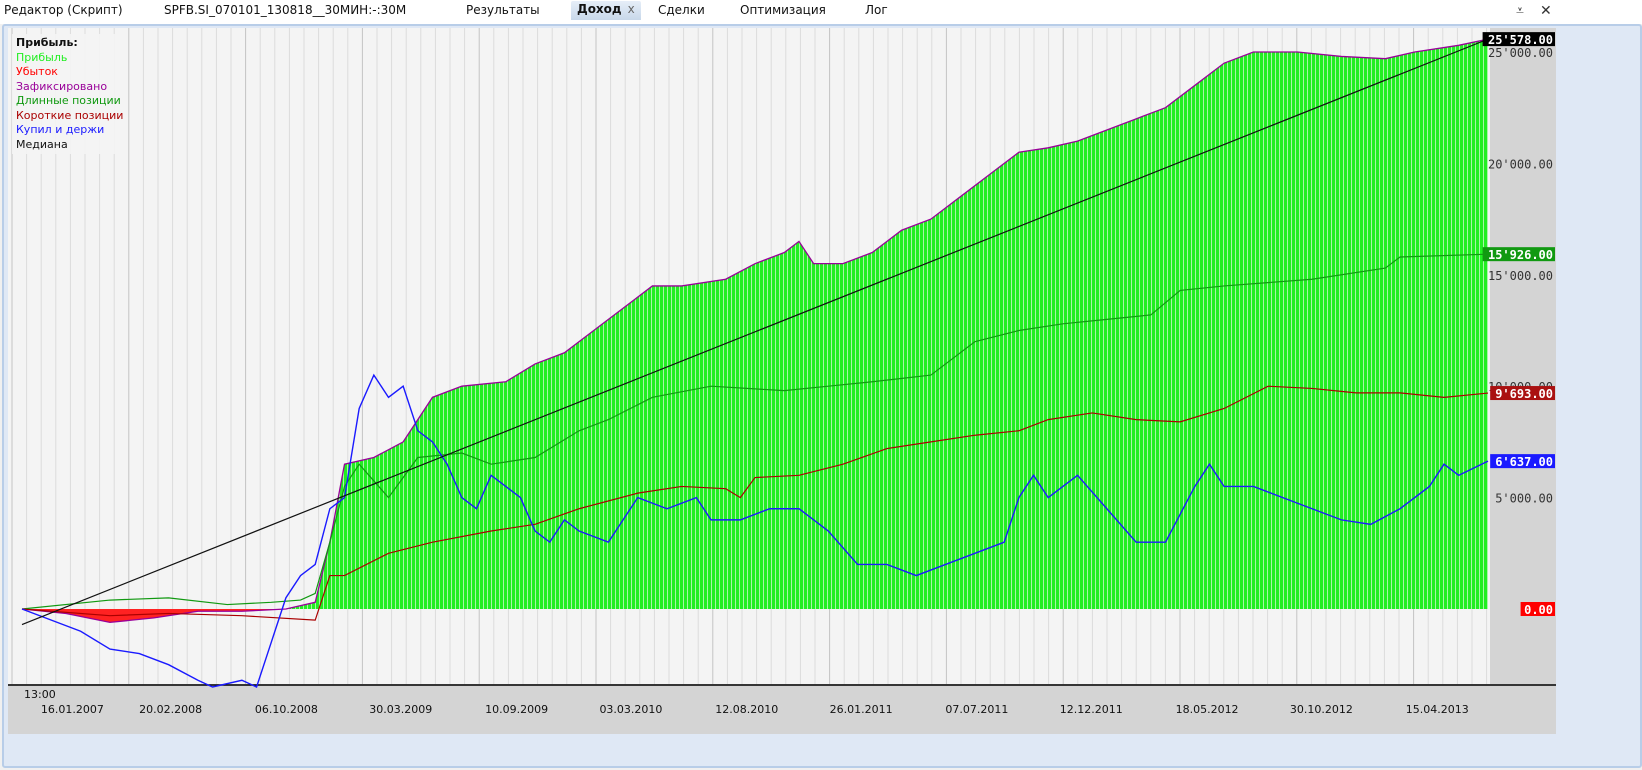  I want to click on last-value-label: 15'926.00, so click(1520, 255).